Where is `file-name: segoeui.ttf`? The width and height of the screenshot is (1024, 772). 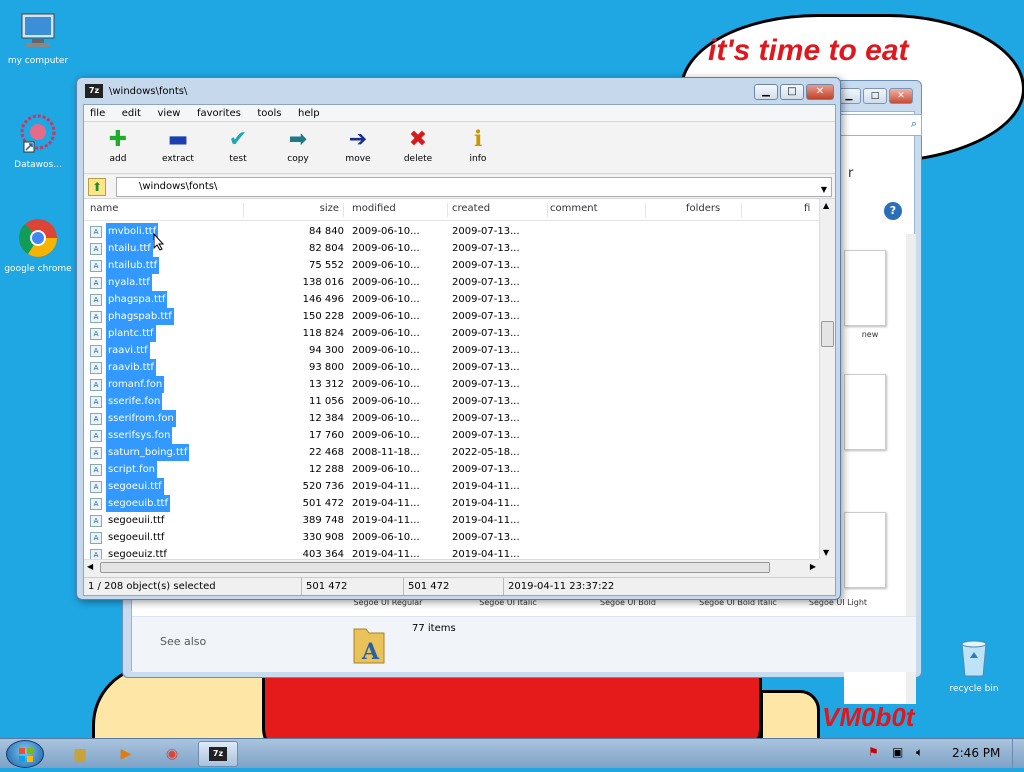
file-name: segoeui.ttf is located at coordinates (135, 486).